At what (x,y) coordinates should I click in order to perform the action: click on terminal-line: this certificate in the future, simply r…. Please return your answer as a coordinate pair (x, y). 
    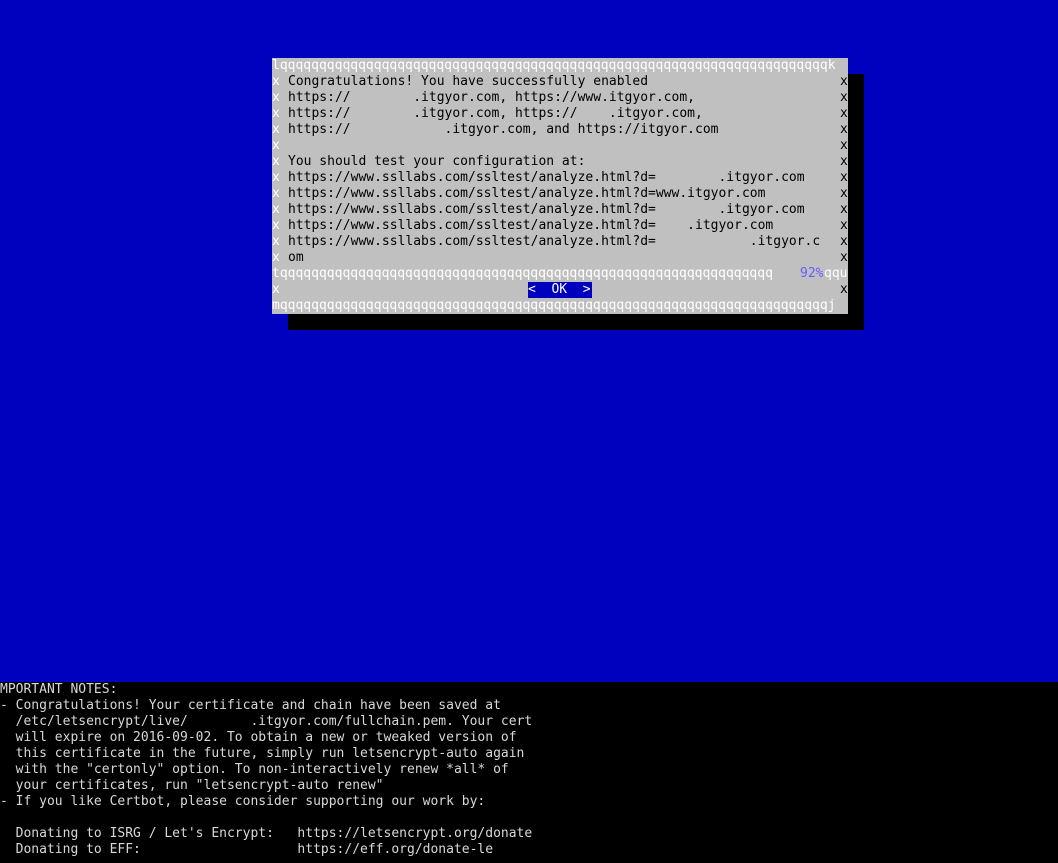
    Looking at the image, I should click on (262, 753).